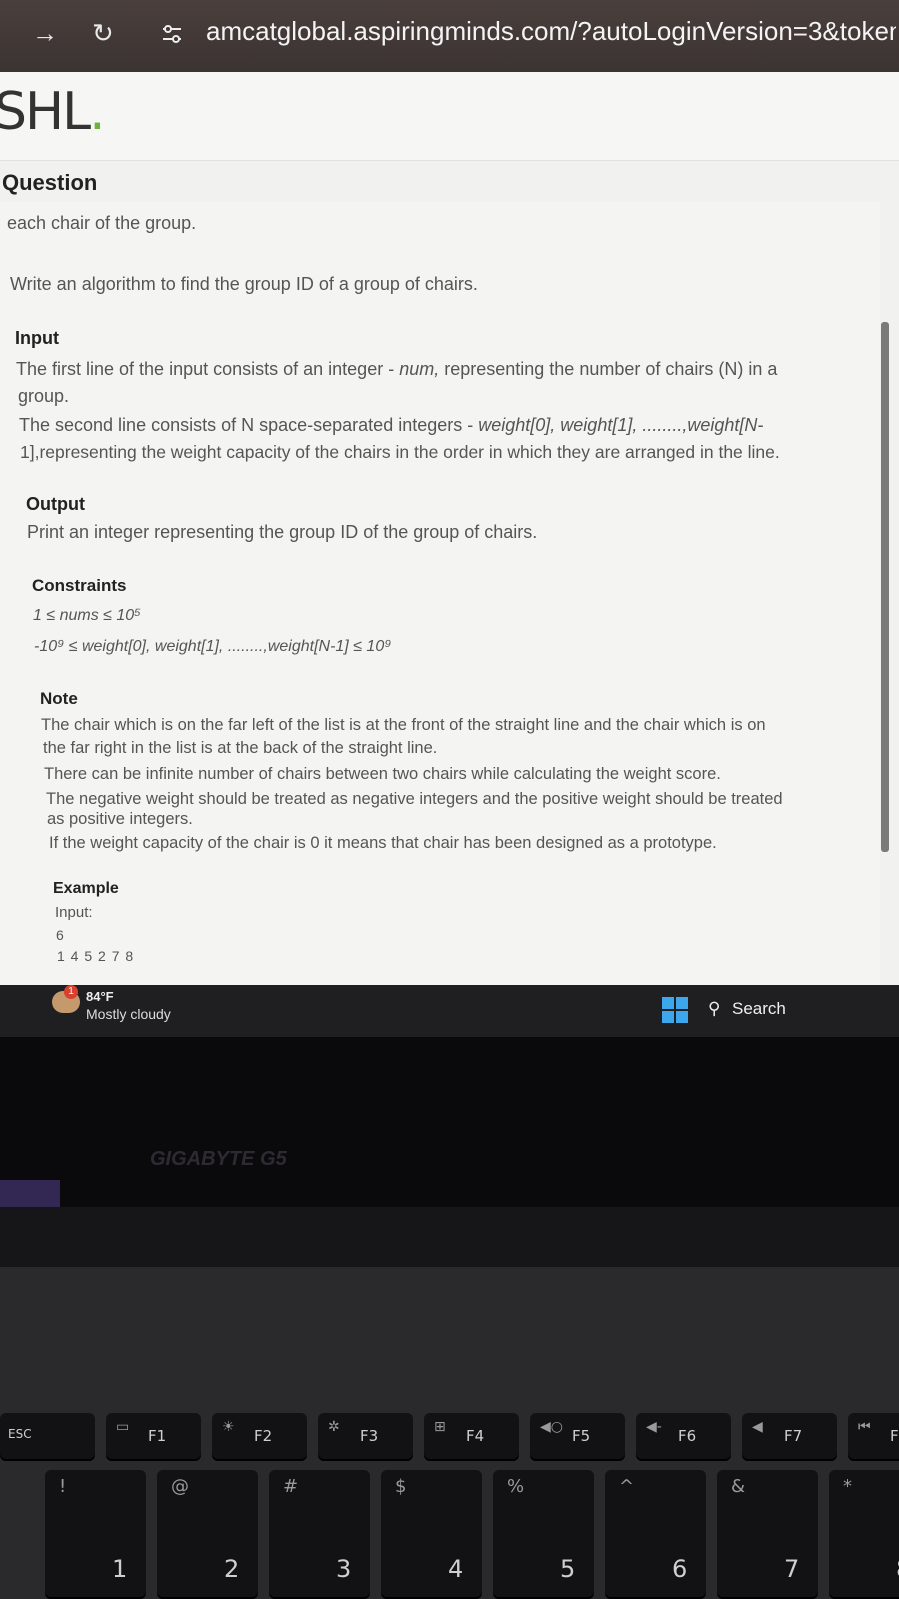 Image resolution: width=899 pixels, height=1599 pixels. What do you see at coordinates (218, 1159) in the screenshot?
I see `laptop-brand: GIGABYTE G5` at bounding box center [218, 1159].